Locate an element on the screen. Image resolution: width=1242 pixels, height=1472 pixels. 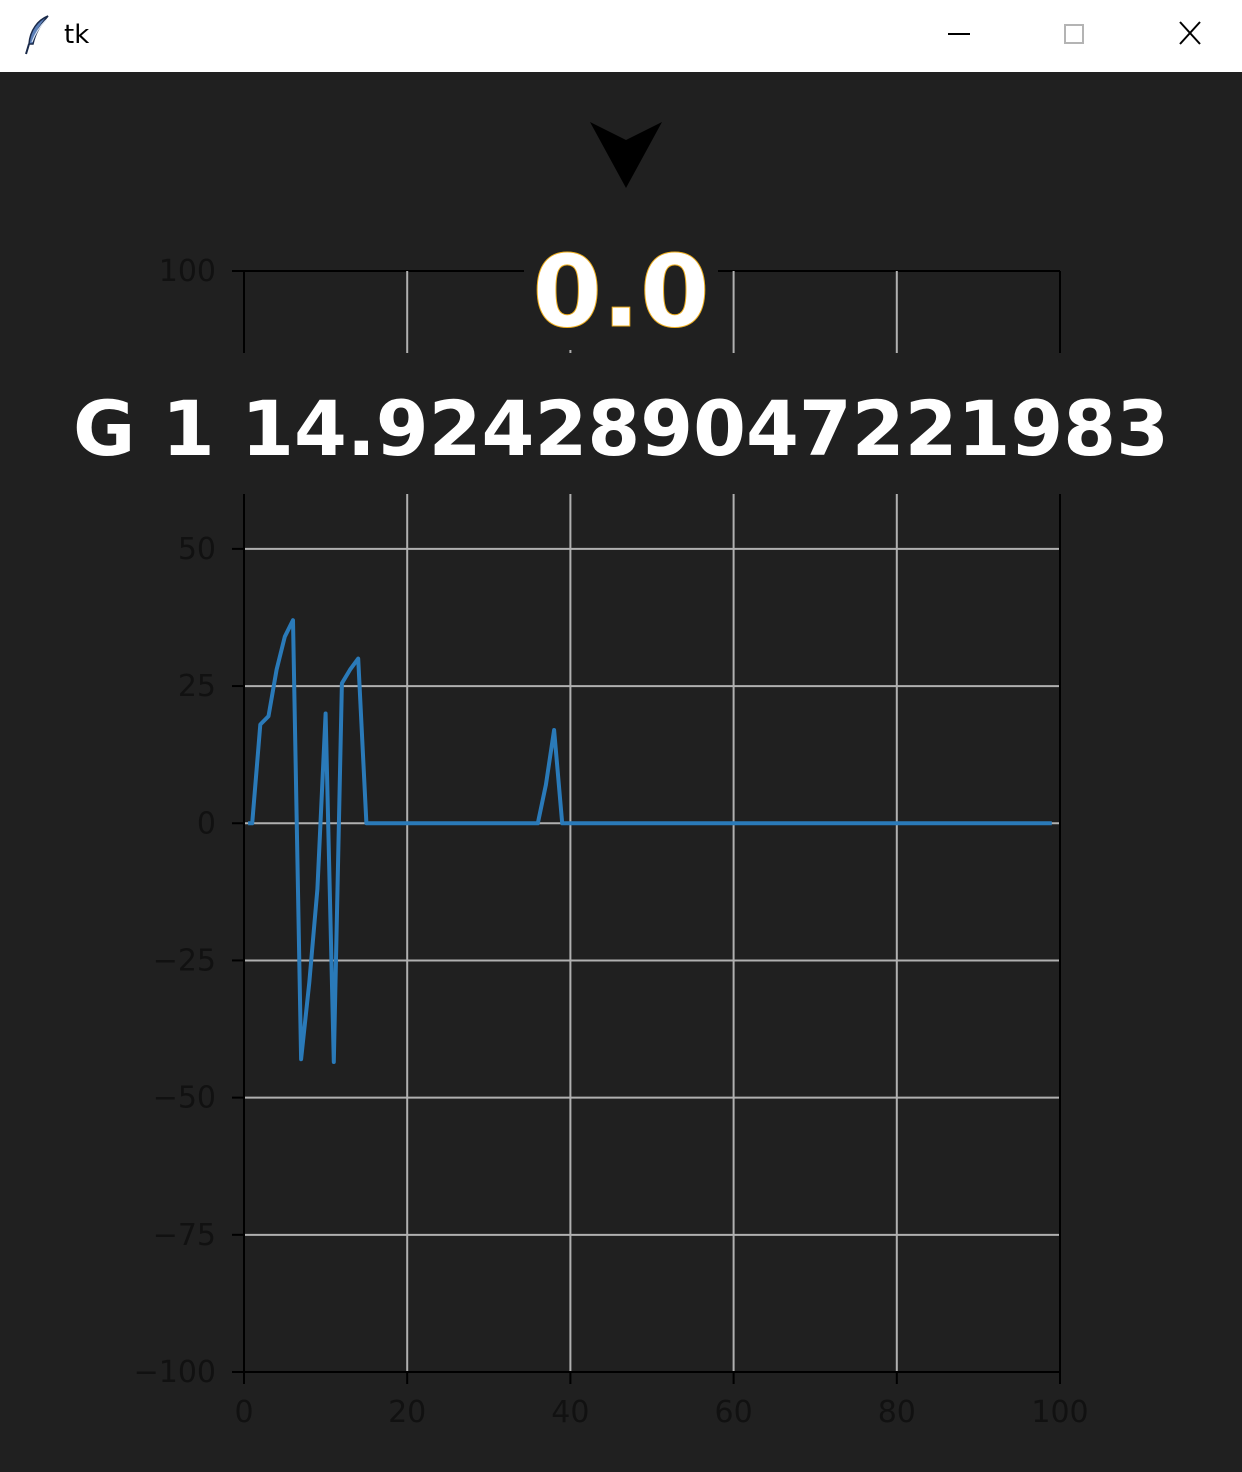
title-bar: tk is located at coordinates (621, 36).